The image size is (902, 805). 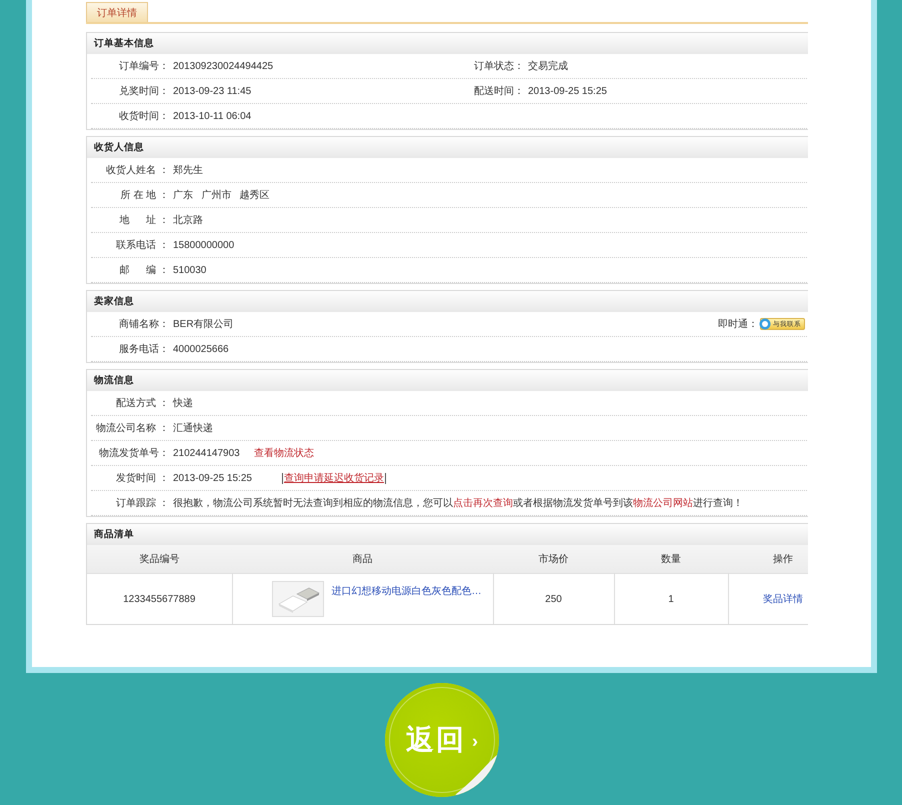 What do you see at coordinates (548, 66) in the screenshot?
I see `field-value: 交易完成` at bounding box center [548, 66].